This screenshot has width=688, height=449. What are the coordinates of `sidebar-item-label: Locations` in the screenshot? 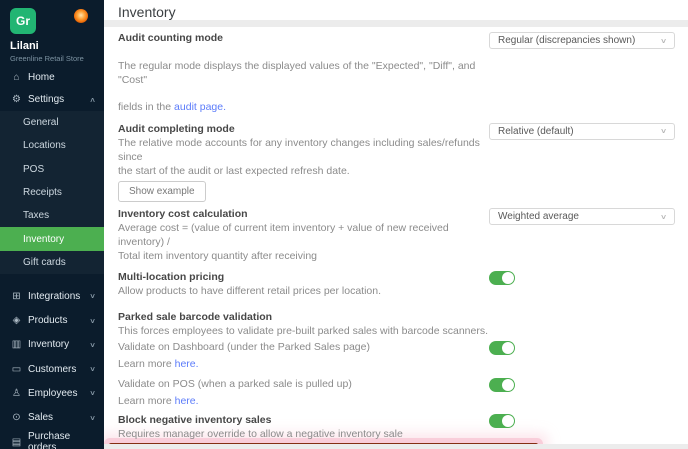 It's located at (44, 146).